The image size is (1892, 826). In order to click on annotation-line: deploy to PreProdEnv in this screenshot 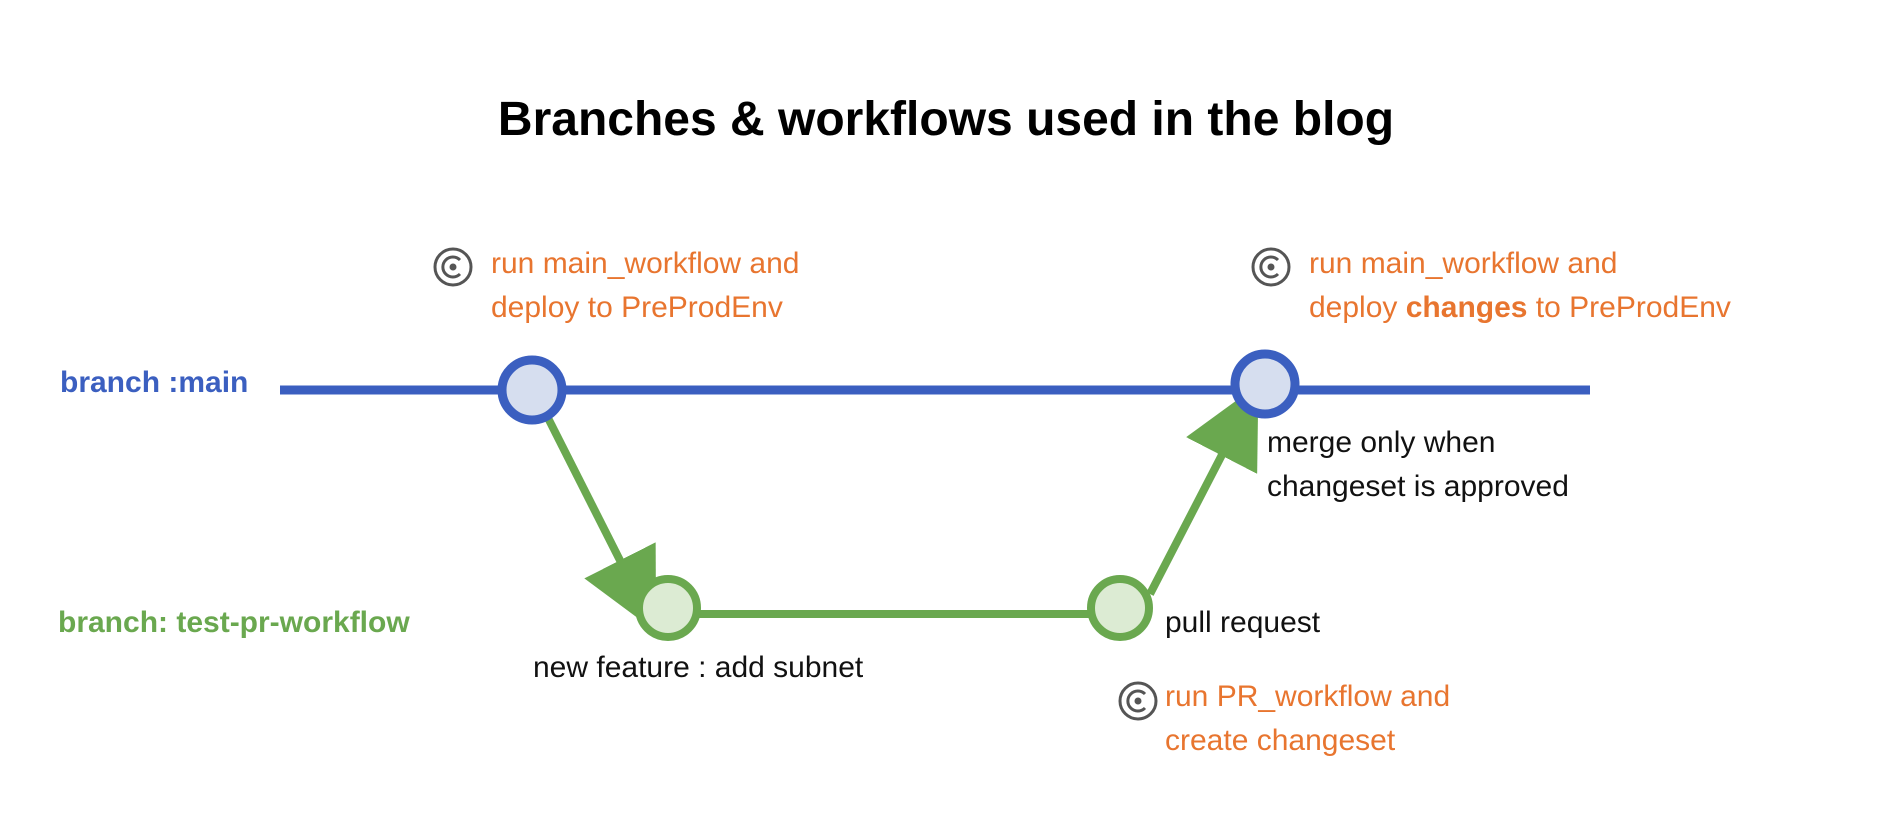, I will do `click(637, 307)`.